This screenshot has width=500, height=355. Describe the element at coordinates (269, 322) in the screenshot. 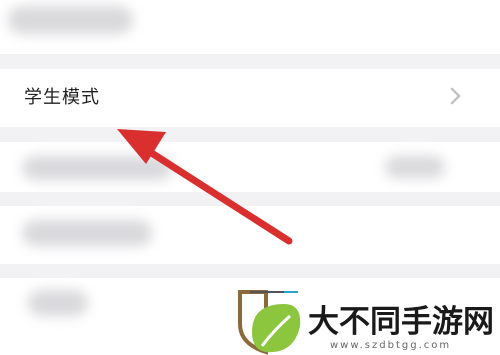

I see `leaf-shield-logo-icon` at that location.